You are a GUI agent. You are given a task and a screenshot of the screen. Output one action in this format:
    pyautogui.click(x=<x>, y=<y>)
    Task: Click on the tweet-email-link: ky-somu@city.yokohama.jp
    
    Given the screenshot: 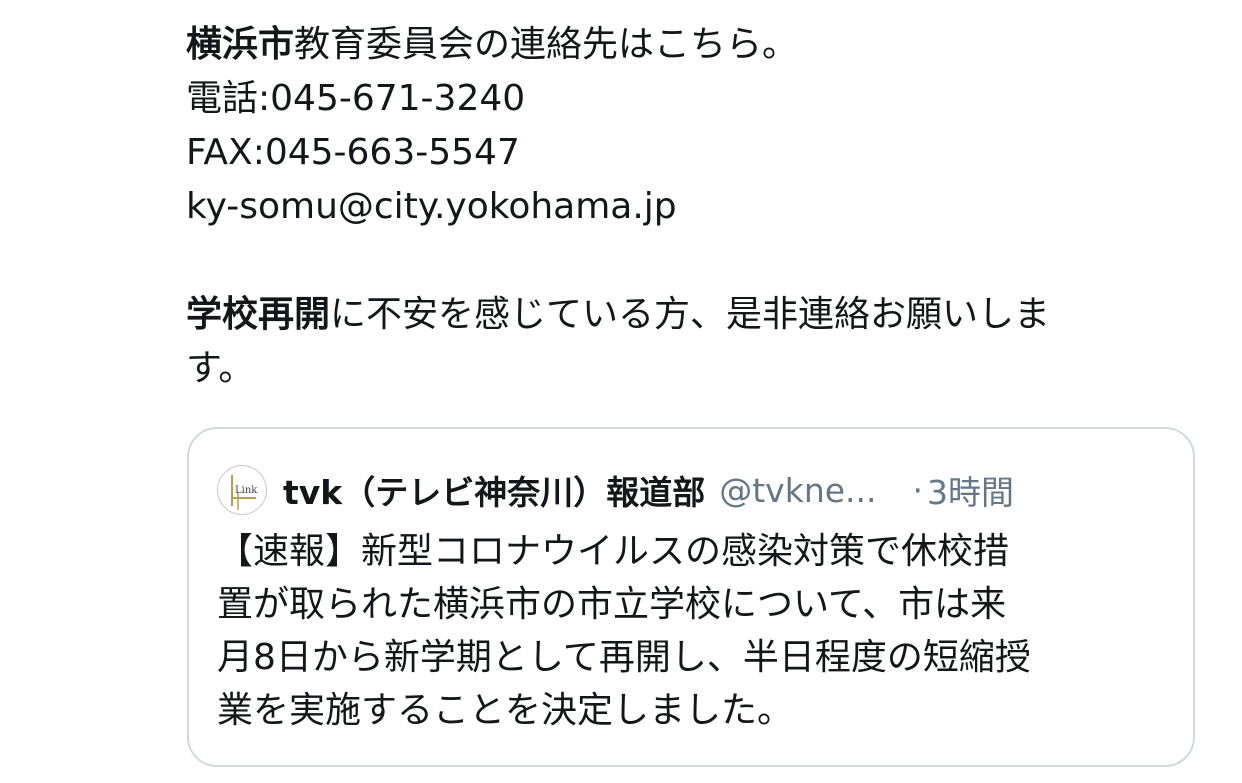 What is the action you would take?
    pyautogui.click(x=696, y=207)
    